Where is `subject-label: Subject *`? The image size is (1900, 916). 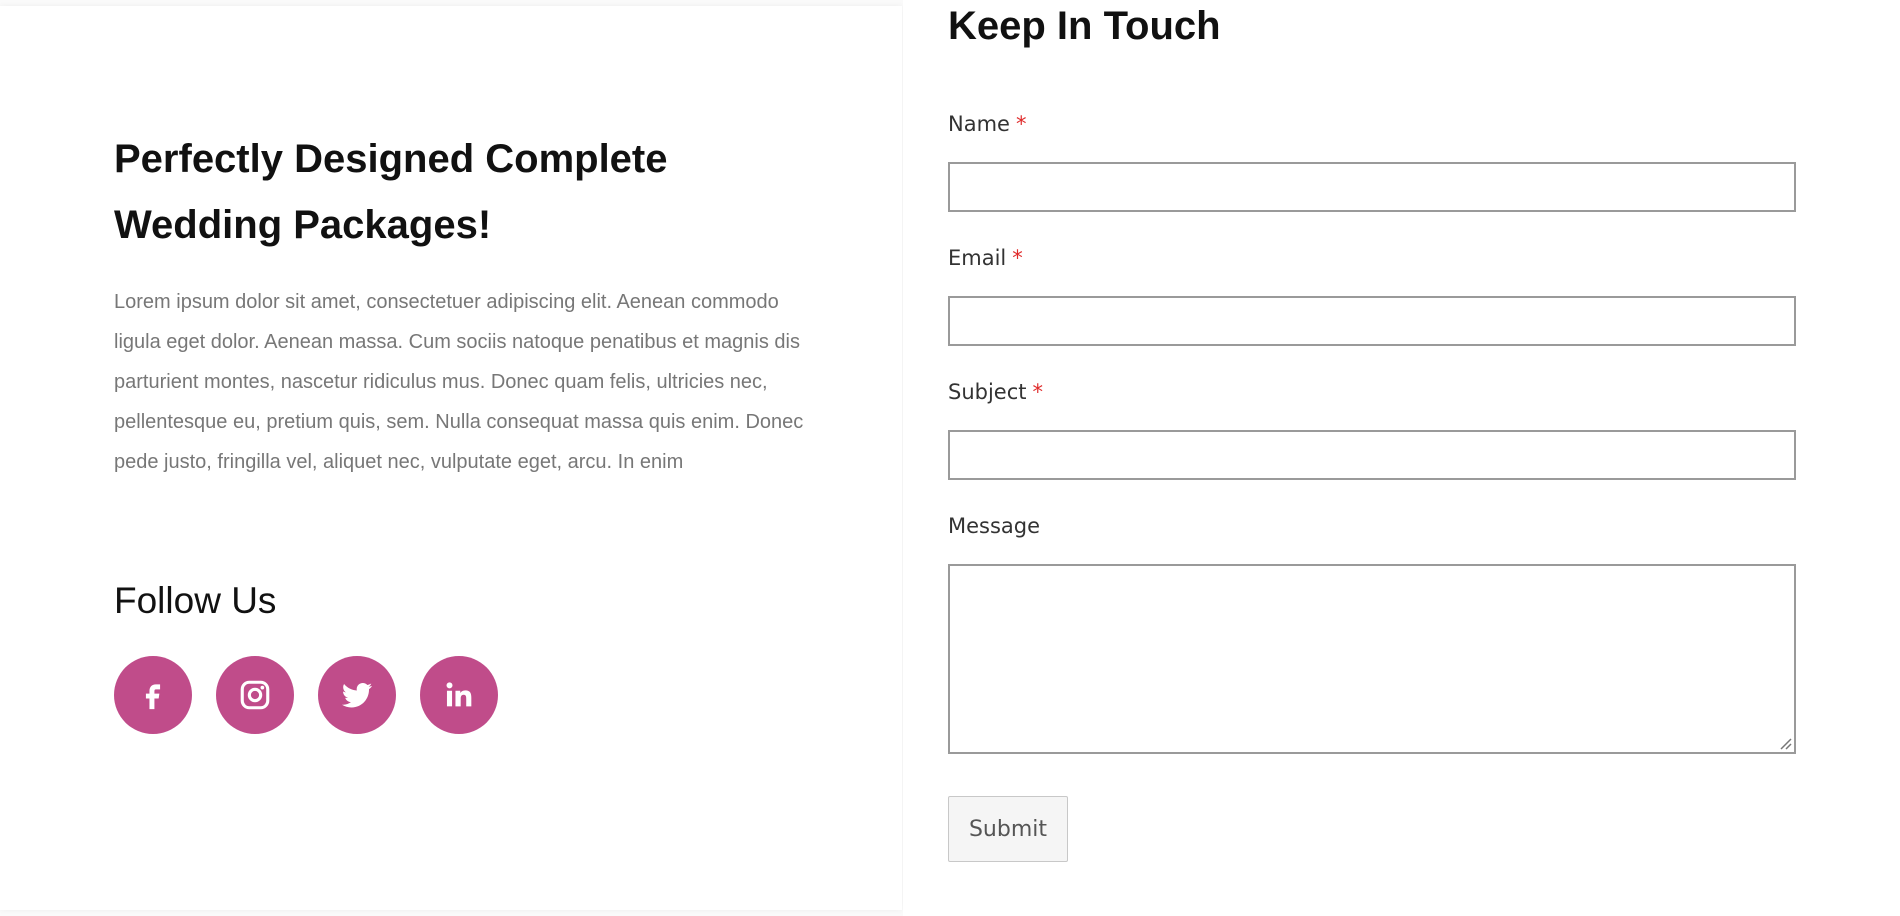
subject-label: Subject * is located at coordinates (995, 392).